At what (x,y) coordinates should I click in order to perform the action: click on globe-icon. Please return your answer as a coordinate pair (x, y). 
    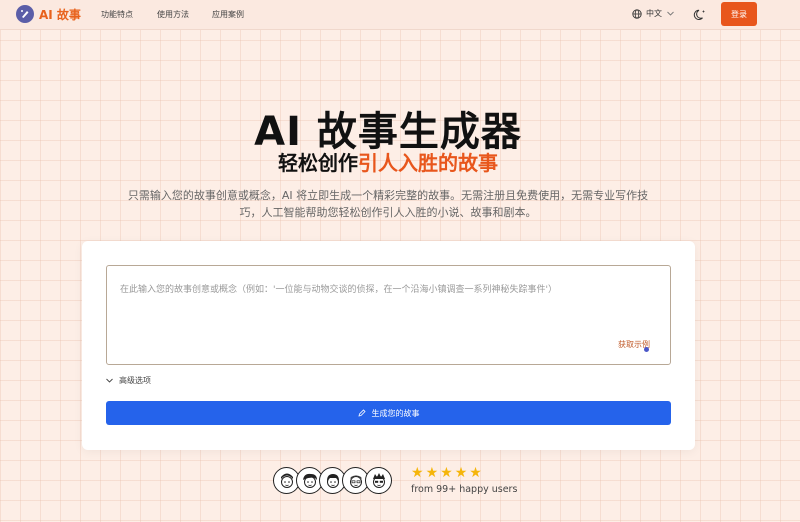
    Looking at the image, I should click on (637, 13).